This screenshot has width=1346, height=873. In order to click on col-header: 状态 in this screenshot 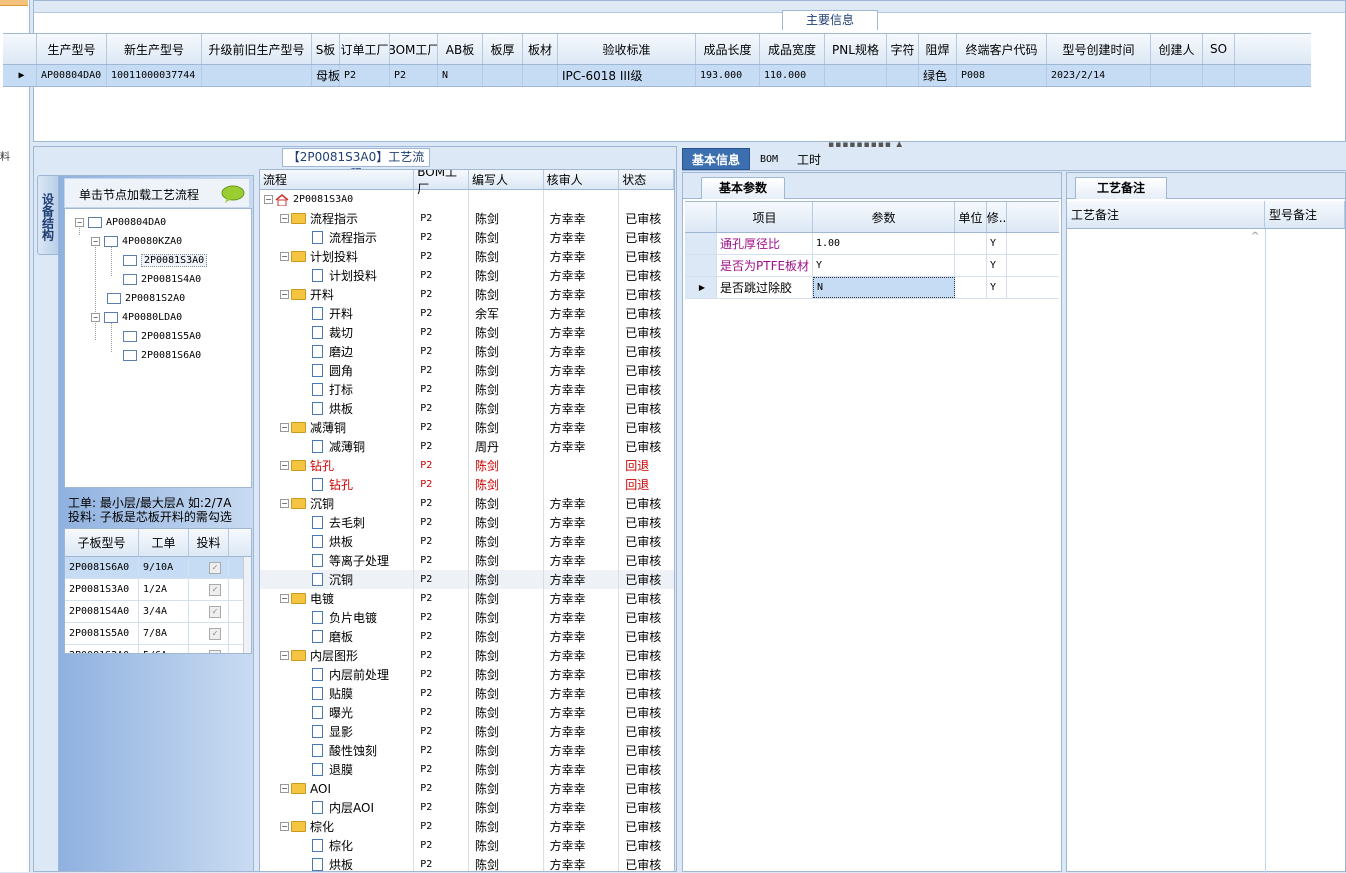, I will do `click(646, 179)`.